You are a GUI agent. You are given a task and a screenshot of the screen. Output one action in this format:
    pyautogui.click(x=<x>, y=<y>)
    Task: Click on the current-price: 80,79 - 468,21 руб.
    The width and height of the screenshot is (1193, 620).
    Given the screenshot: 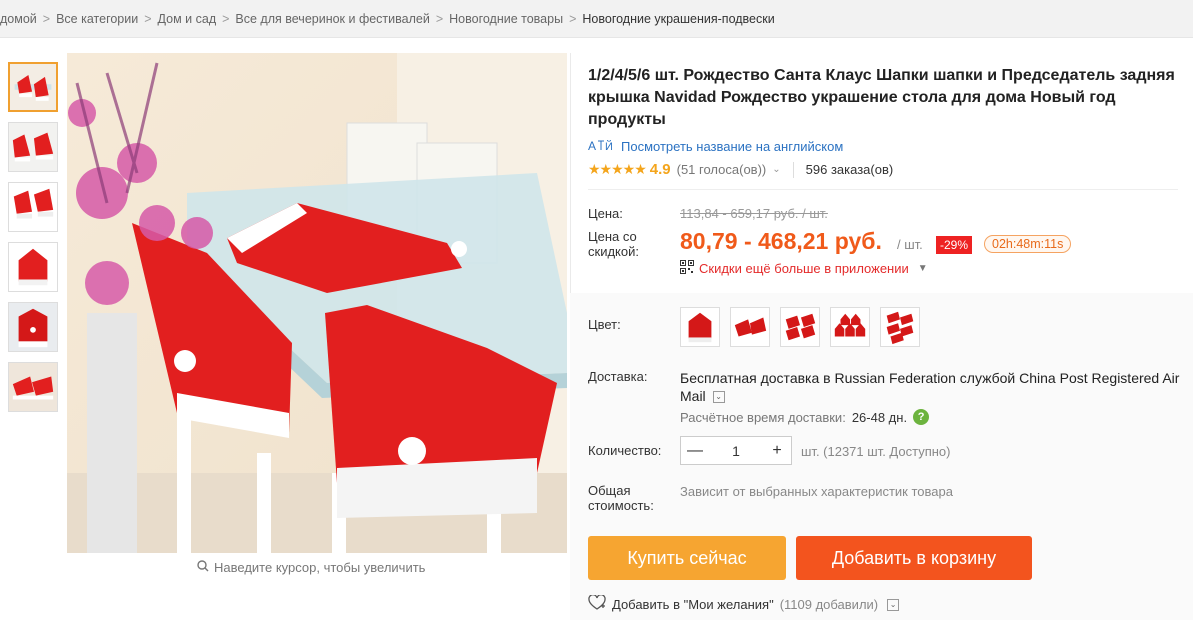 What is the action you would take?
    pyautogui.click(x=781, y=241)
    